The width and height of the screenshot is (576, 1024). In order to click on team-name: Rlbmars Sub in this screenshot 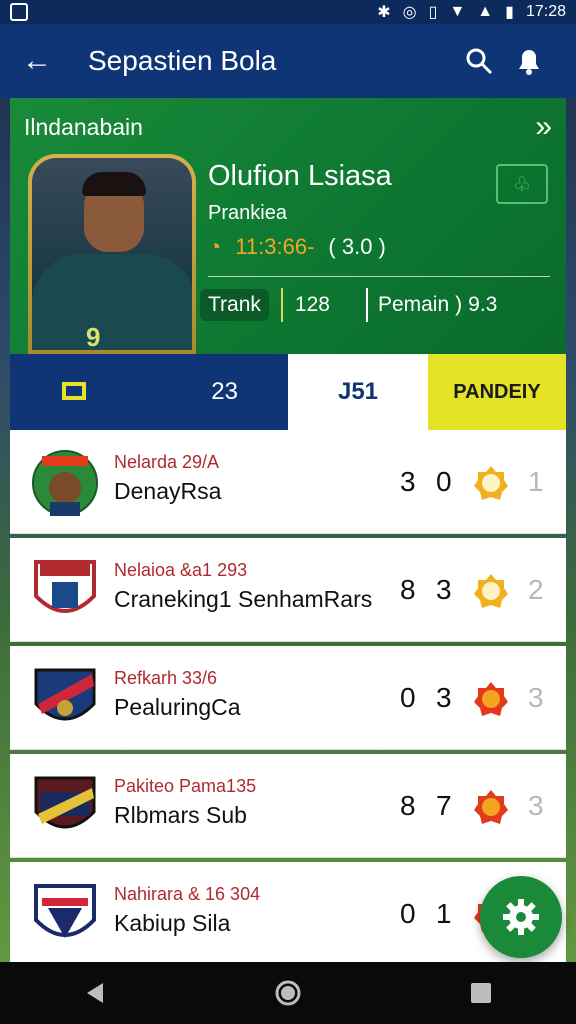, I will do `click(180, 815)`.